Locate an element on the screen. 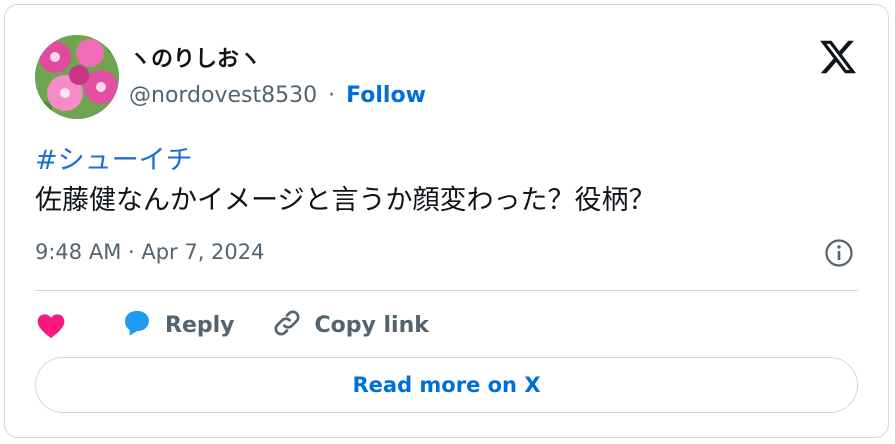 This screenshot has width=895, height=444. copy-link-label: Copy link is located at coordinates (371, 325).